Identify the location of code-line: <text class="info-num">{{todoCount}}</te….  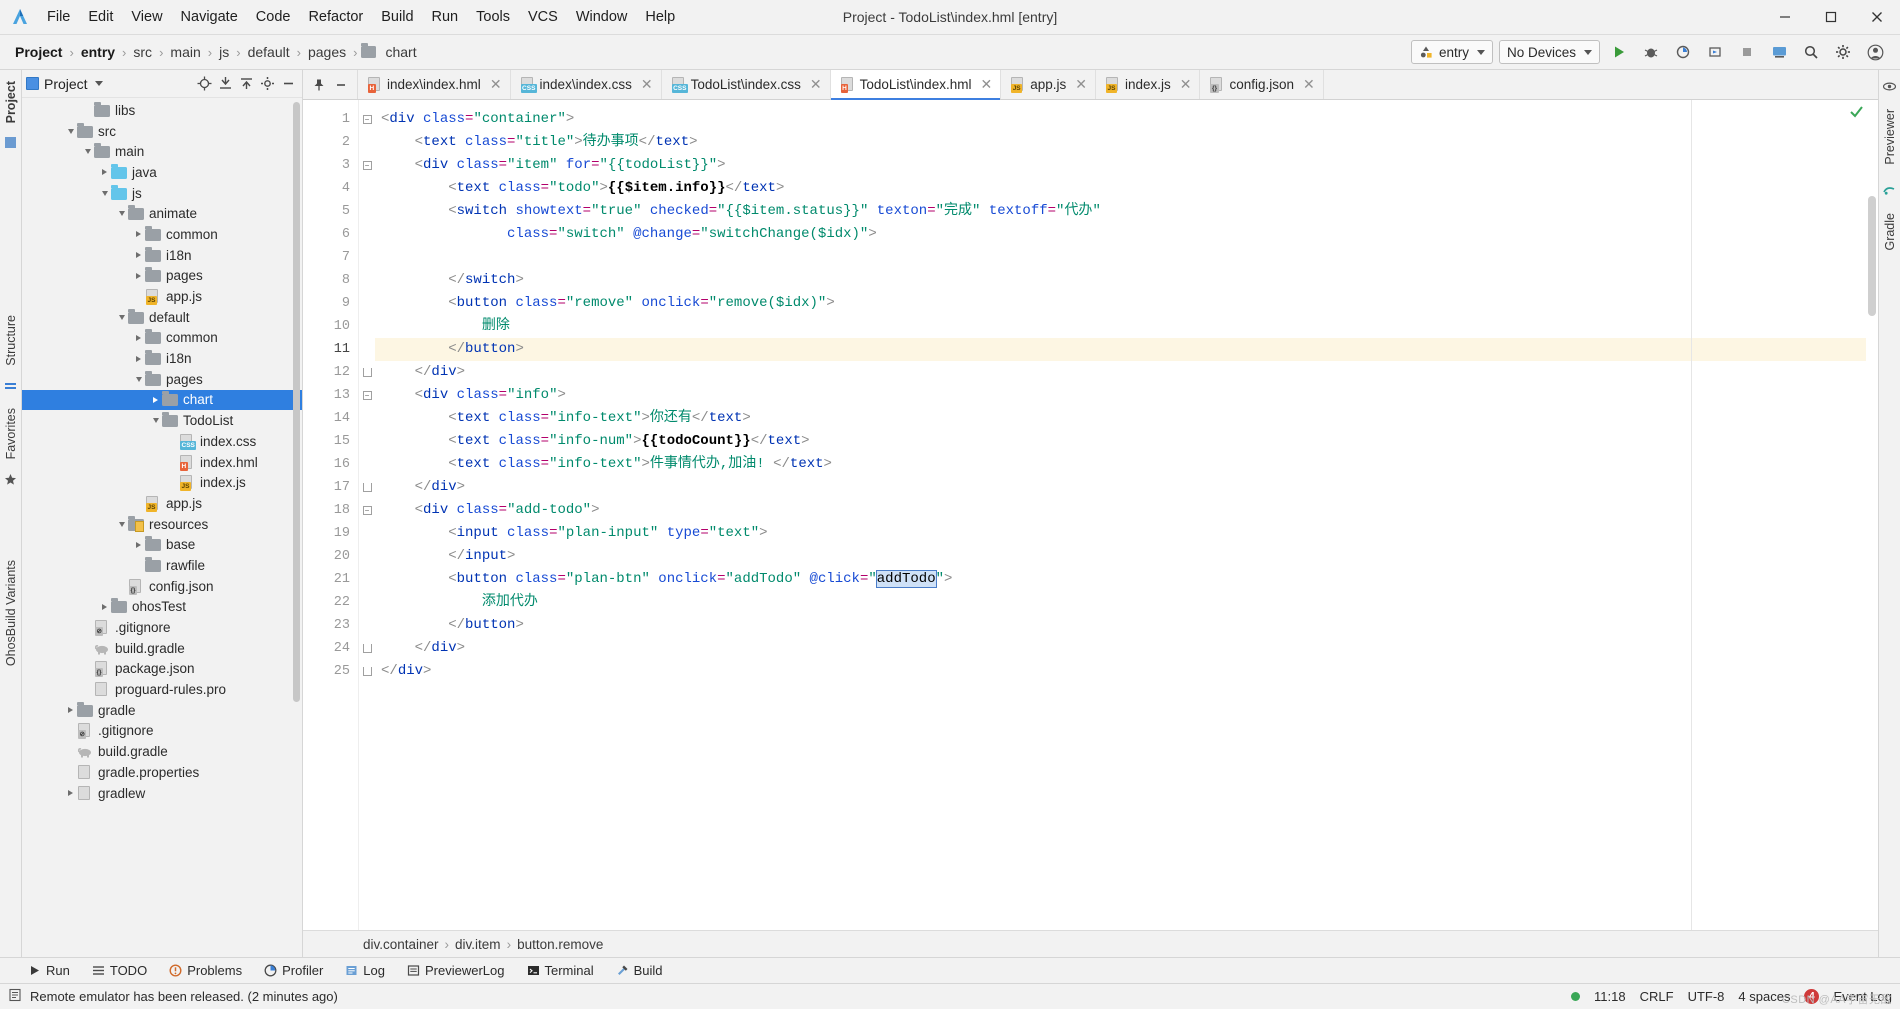
(1126, 441).